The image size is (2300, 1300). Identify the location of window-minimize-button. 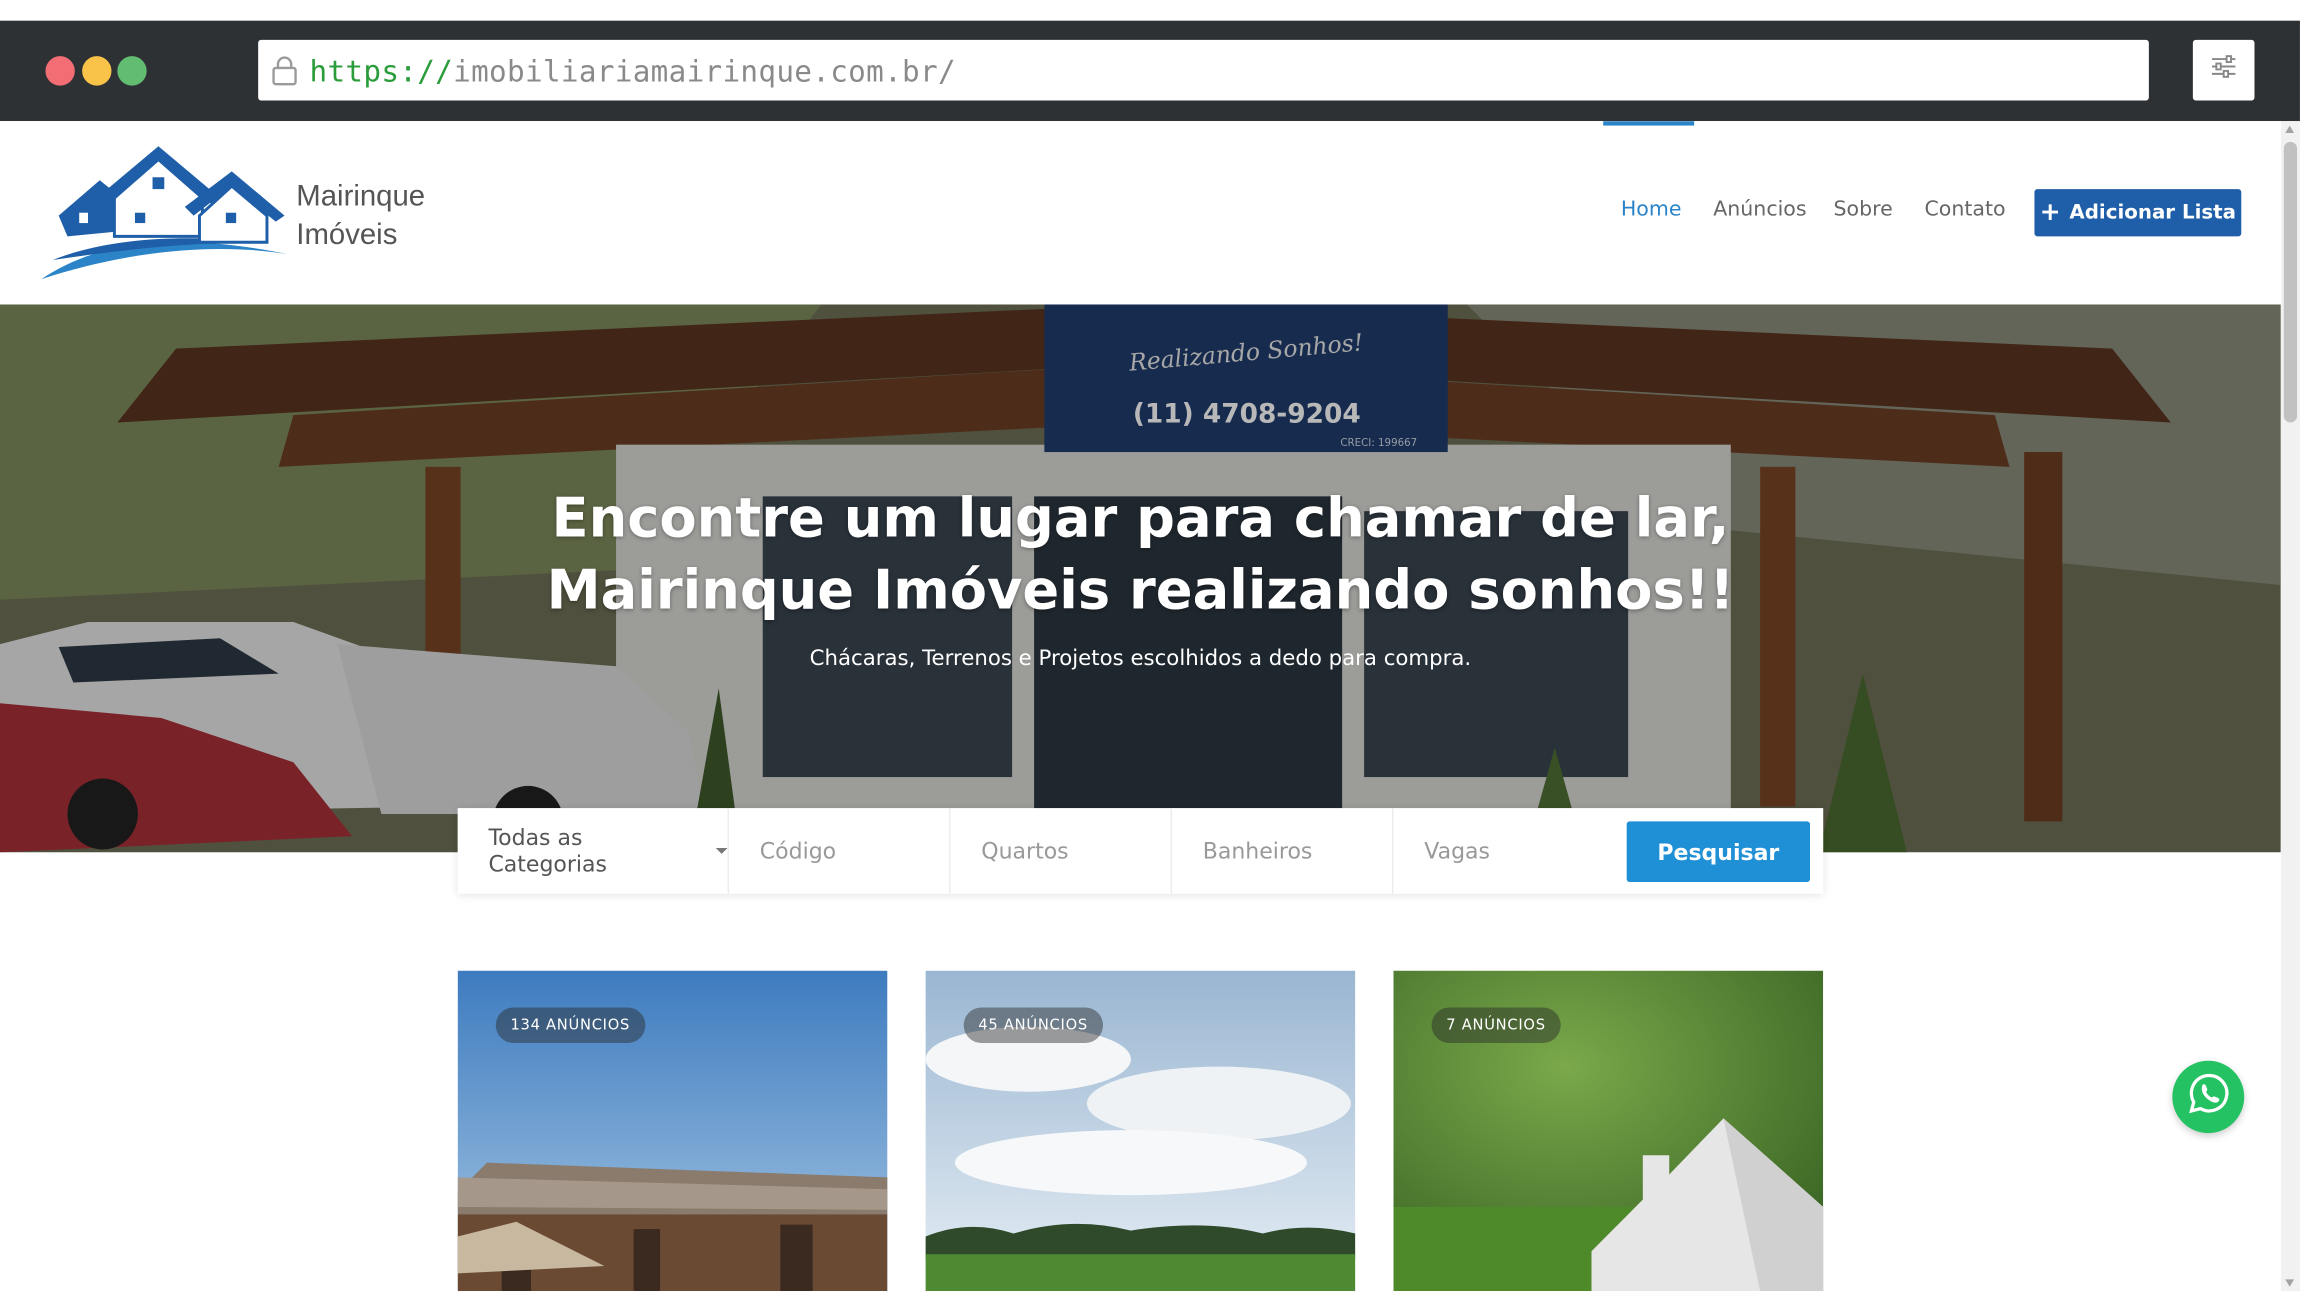
(97, 71).